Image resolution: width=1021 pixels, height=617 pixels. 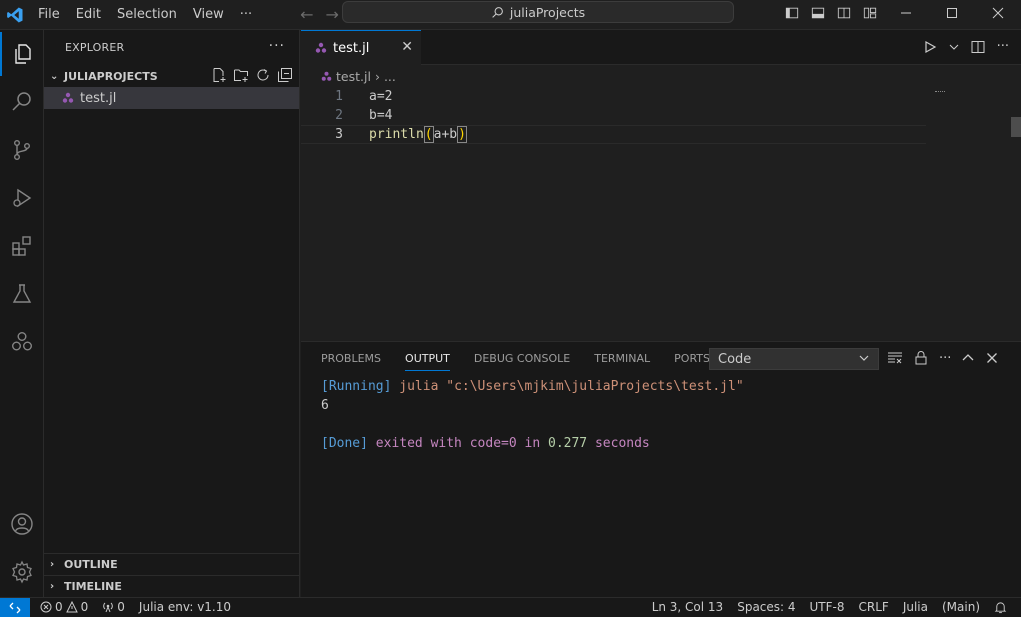 I want to click on new-folder-icon, so click(x=241, y=75).